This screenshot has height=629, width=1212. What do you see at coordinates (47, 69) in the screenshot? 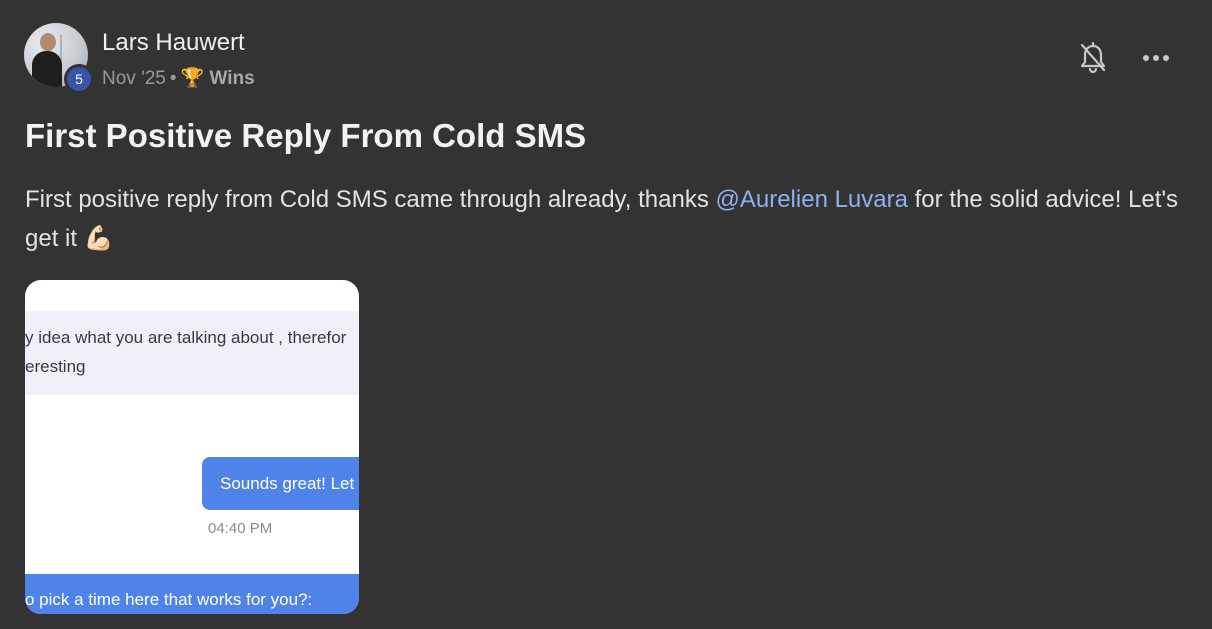
I see `avatar-person-body` at bounding box center [47, 69].